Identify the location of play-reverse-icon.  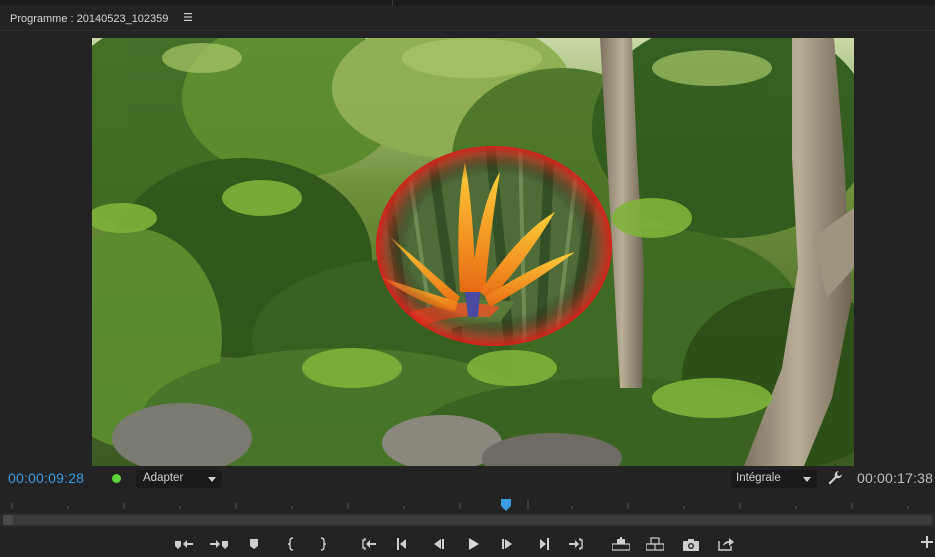
(438, 544).